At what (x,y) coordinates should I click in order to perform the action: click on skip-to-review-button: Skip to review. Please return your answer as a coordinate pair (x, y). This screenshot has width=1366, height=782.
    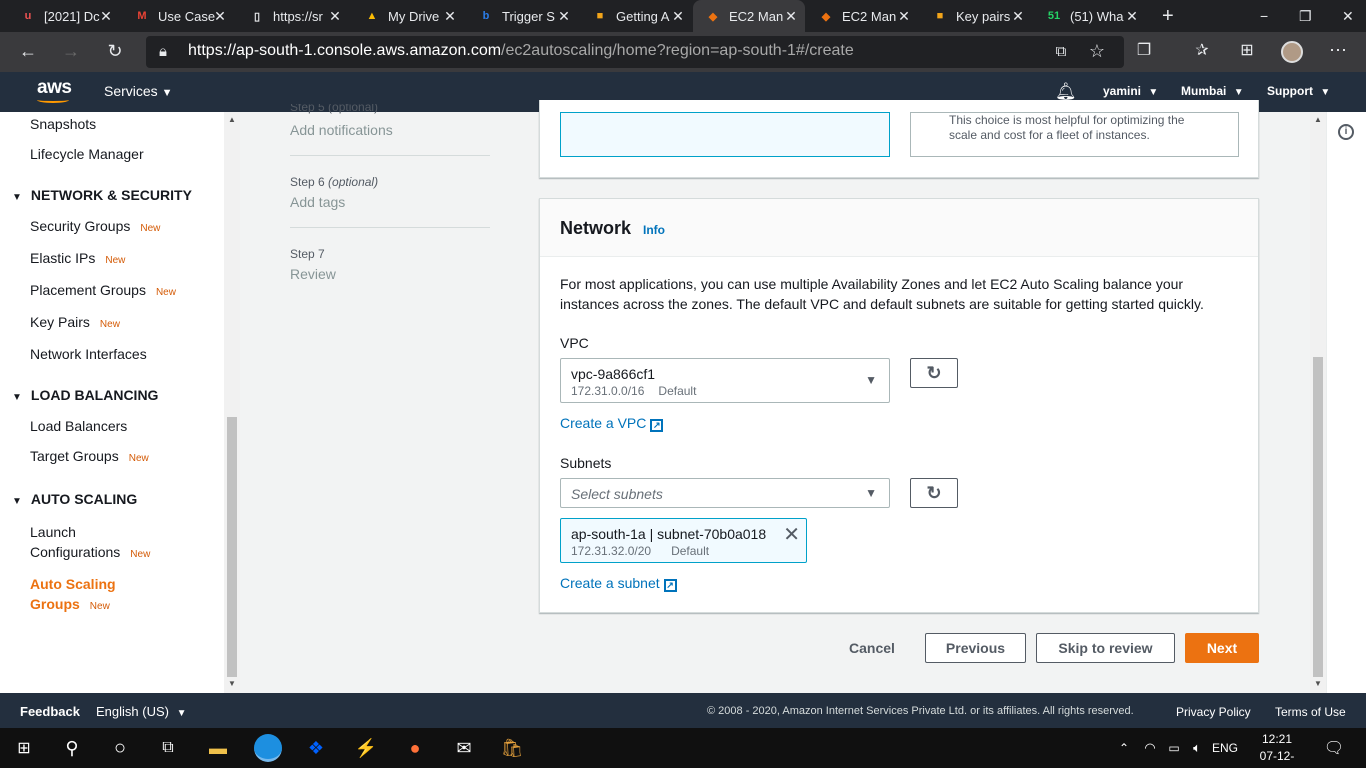
    Looking at the image, I should click on (1105, 648).